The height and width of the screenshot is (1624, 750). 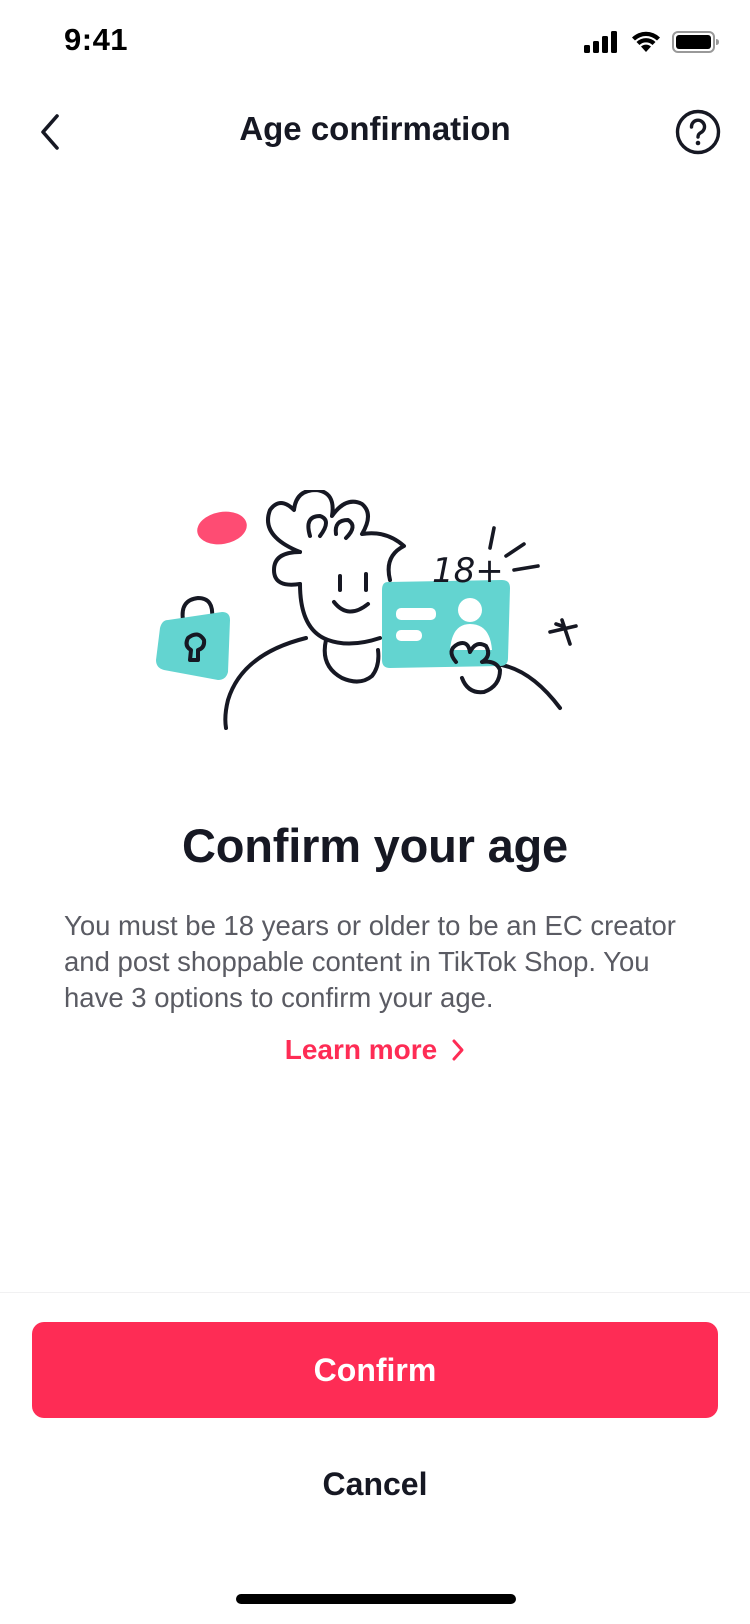 I want to click on bottom-divider, so click(x=375, y=1292).